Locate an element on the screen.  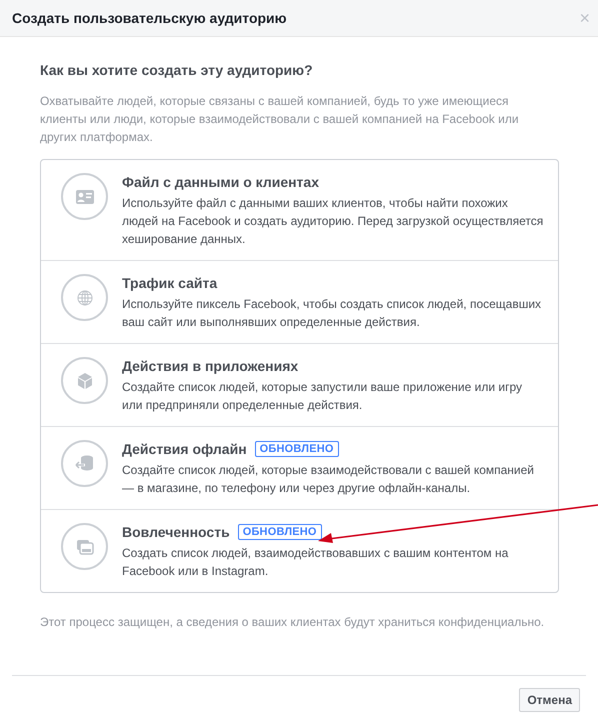
cube-icon is located at coordinates (85, 381).